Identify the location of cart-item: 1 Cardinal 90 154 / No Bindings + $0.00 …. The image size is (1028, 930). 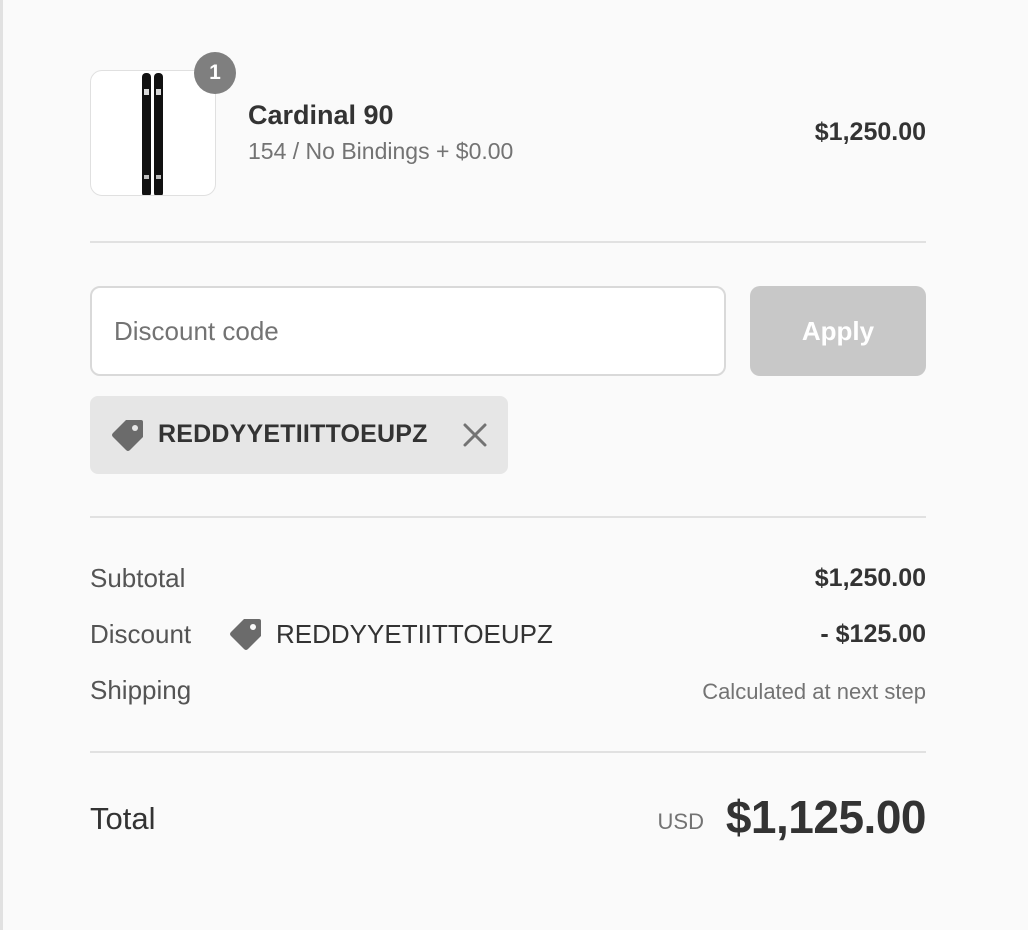
(508, 125).